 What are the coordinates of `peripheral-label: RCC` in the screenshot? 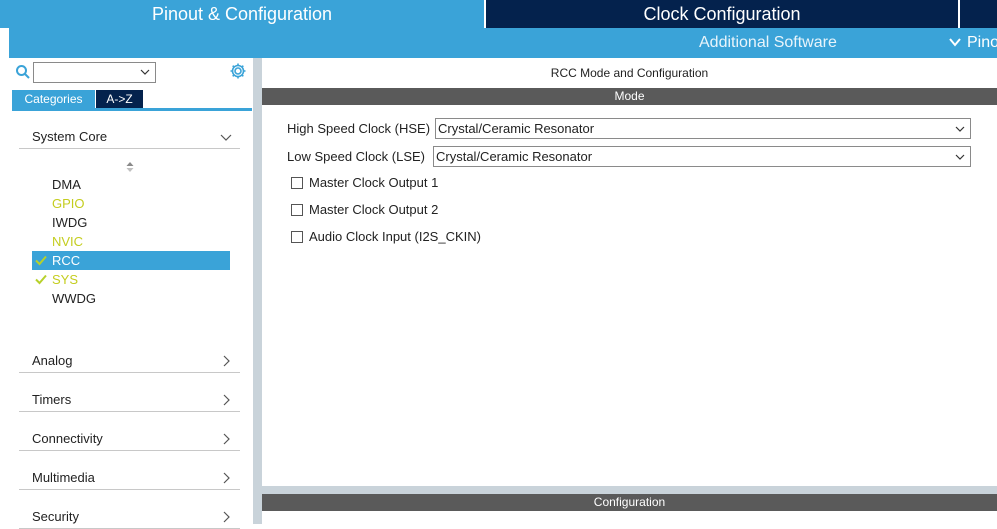 It's located at (66, 260).